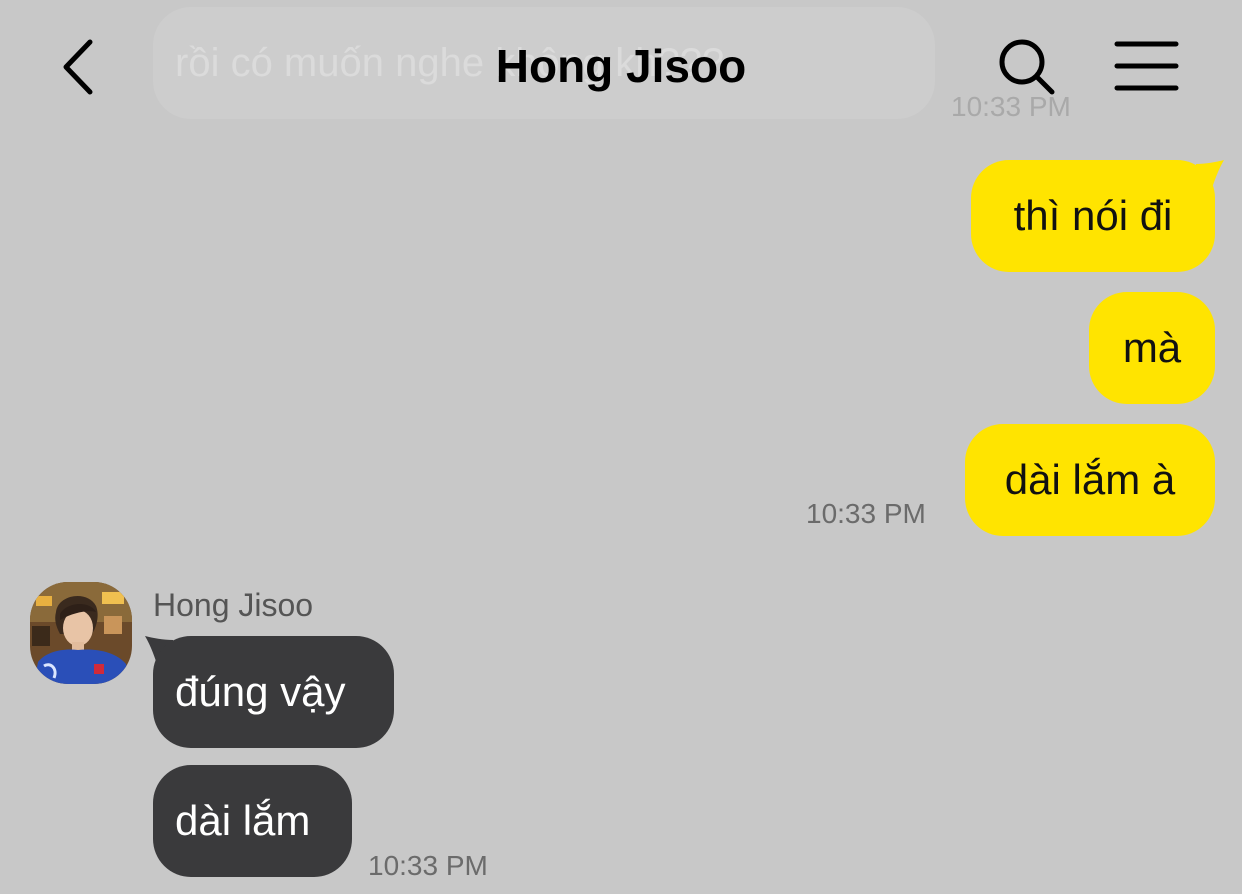  What do you see at coordinates (78, 67) in the screenshot?
I see `chevron-left-icon` at bounding box center [78, 67].